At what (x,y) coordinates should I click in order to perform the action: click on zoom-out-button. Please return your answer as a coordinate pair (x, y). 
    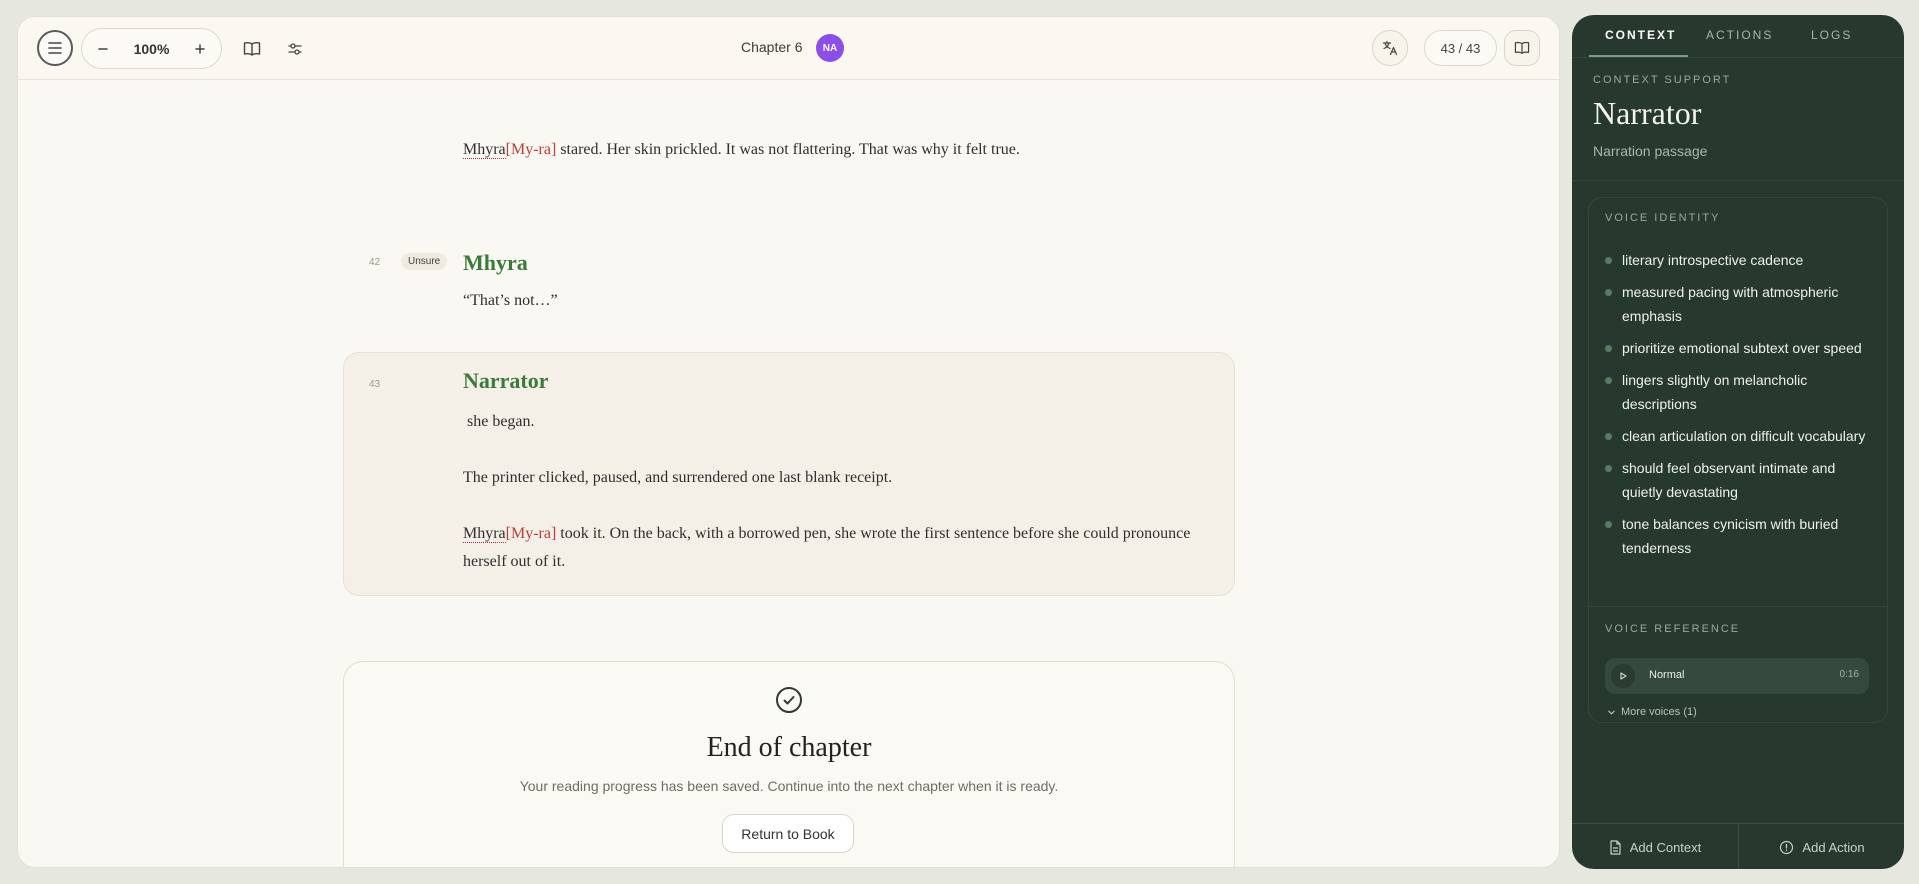
    Looking at the image, I should click on (103, 49).